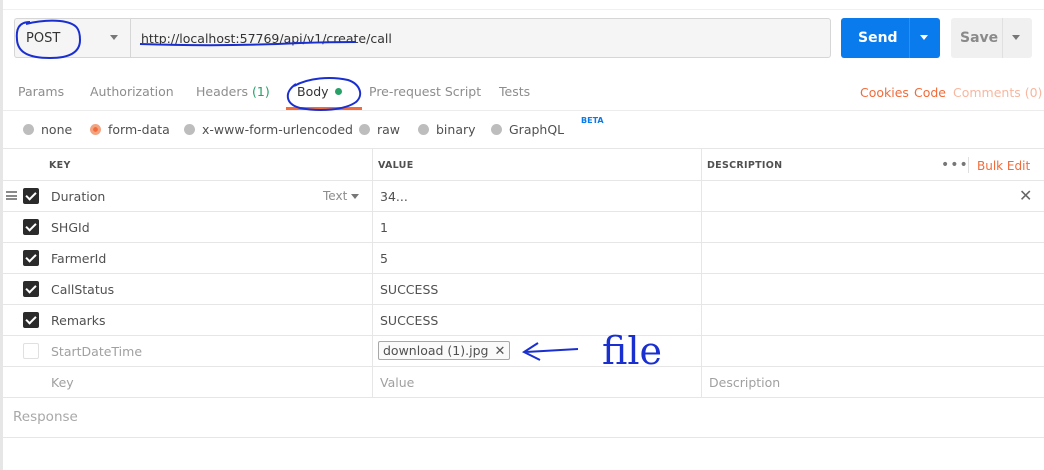  What do you see at coordinates (78, 258) in the screenshot?
I see `row-key: FarmerId` at bounding box center [78, 258].